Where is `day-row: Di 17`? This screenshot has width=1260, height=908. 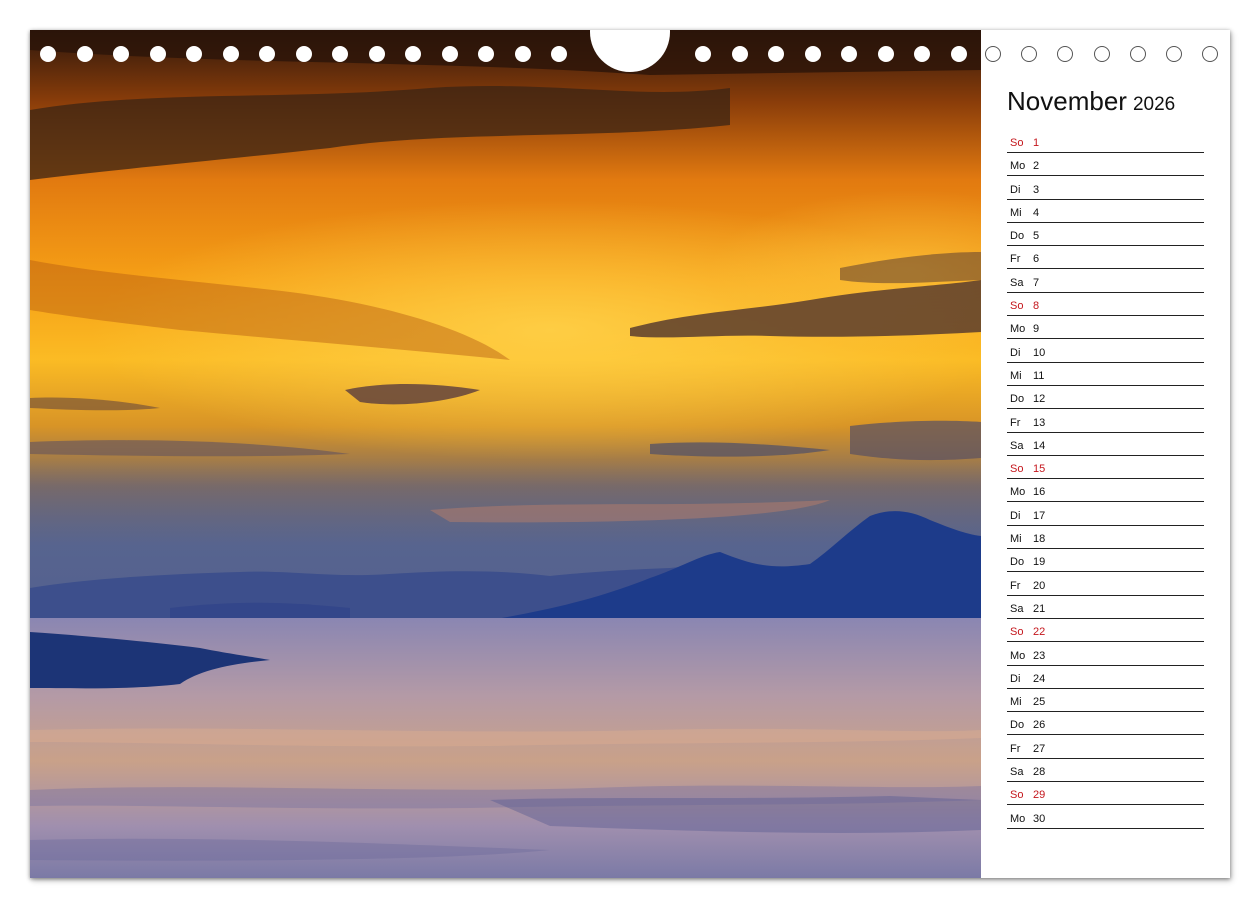
day-row: Di 17 is located at coordinates (1105, 514).